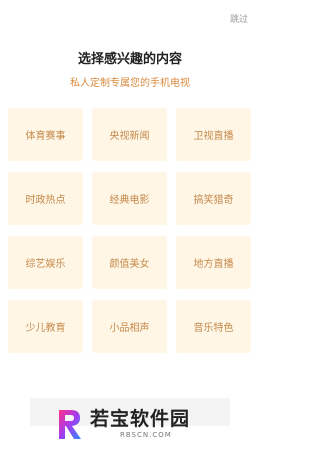 The image size is (320, 450). I want to click on interest-tile: 小品相声, so click(129, 326).